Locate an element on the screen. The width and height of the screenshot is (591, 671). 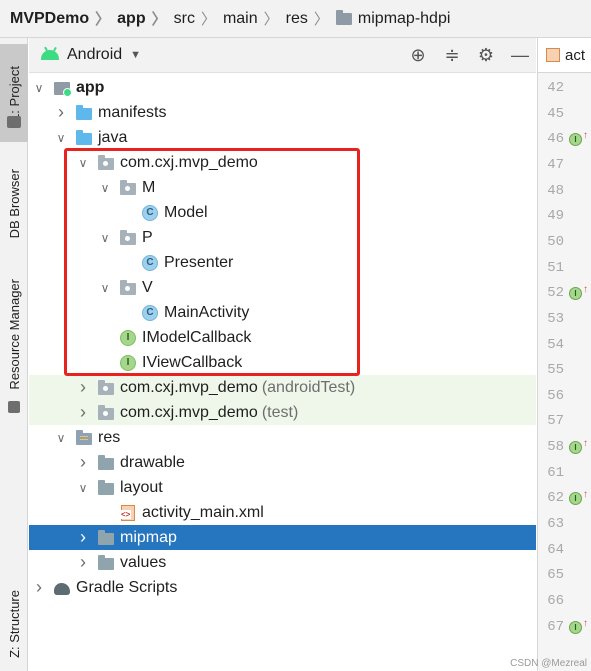
tree-node-label: com.cxj.mvp_demo is located at coordinates (189, 412).